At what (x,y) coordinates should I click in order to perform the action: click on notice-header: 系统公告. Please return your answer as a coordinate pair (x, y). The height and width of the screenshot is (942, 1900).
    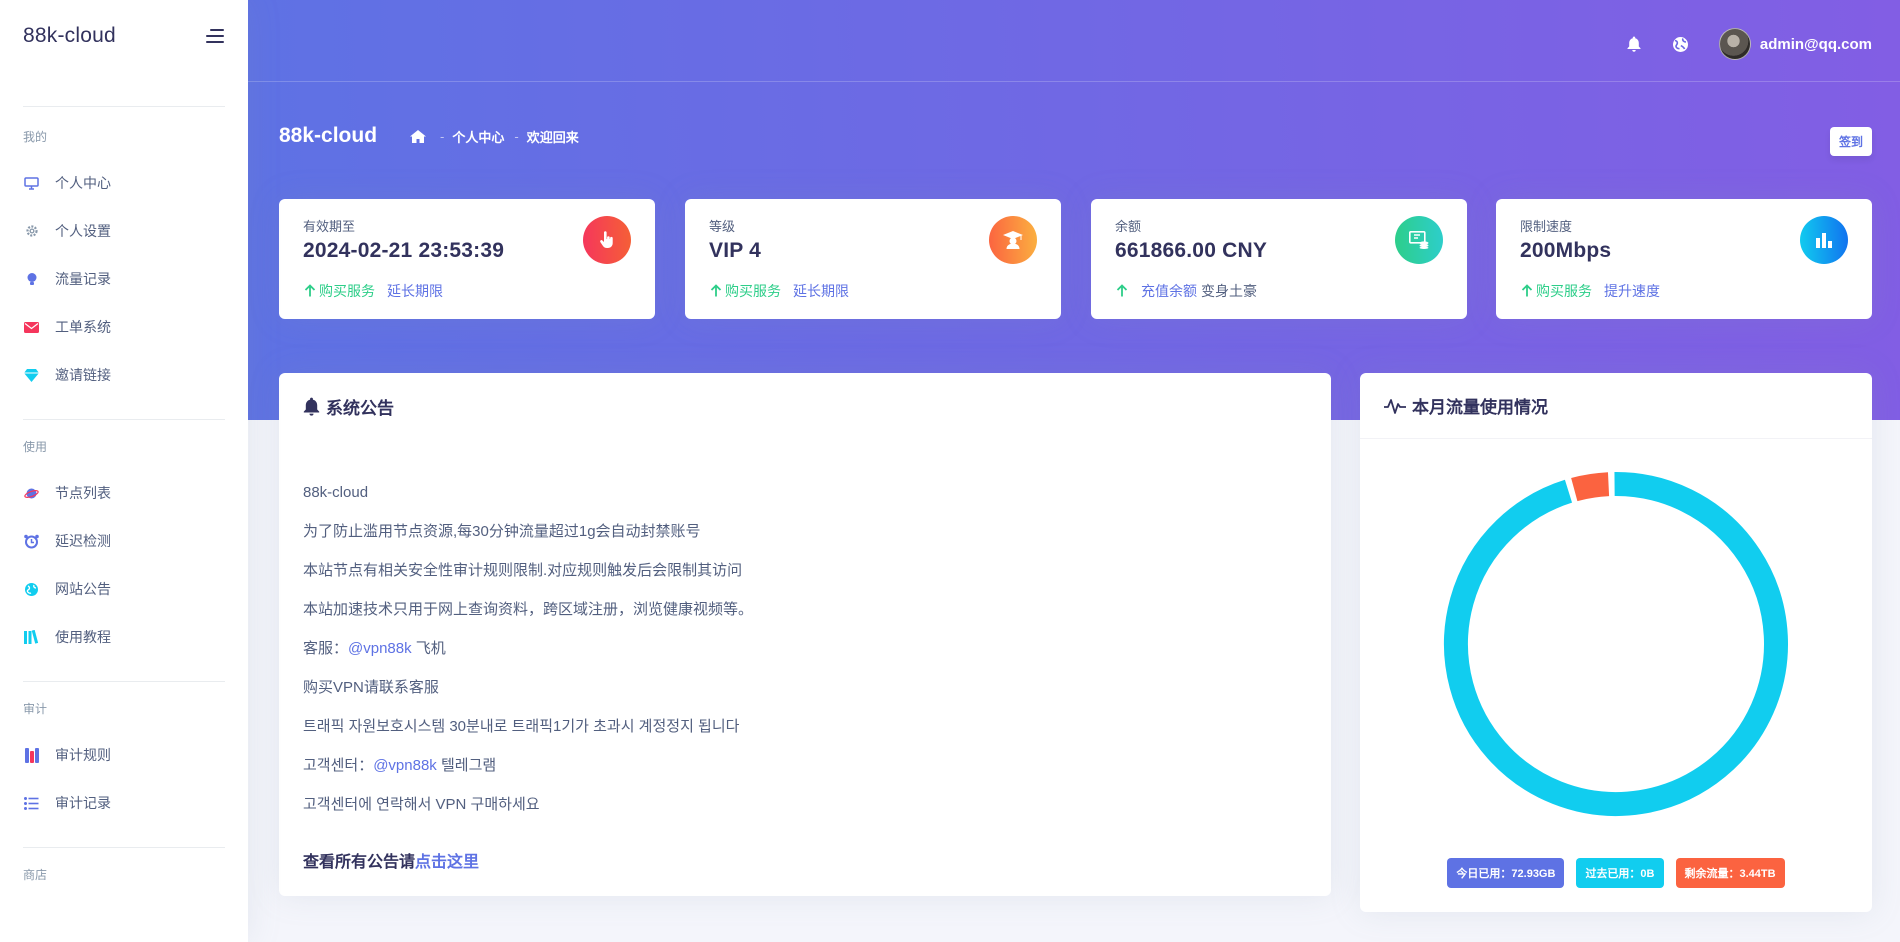
    Looking at the image, I should click on (805, 406).